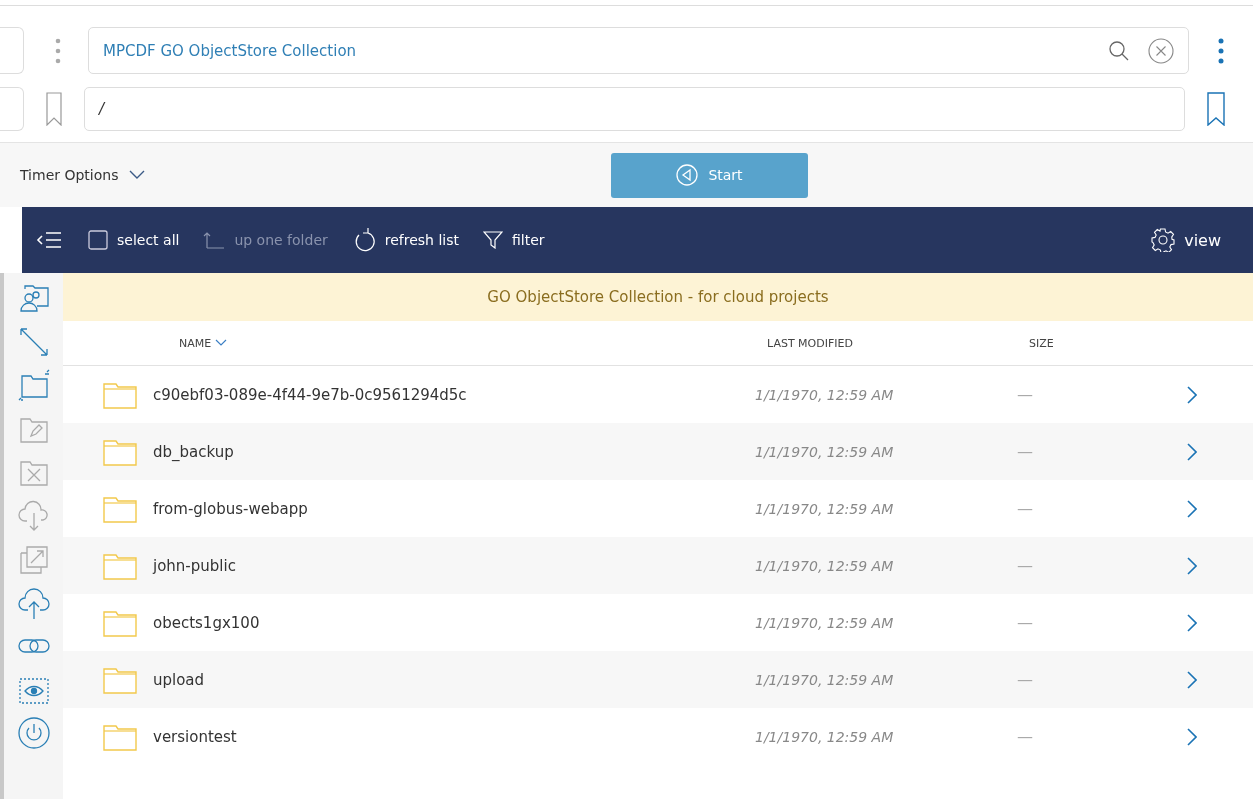  I want to click on folder-row: upload 1/1/1970, 12:59 AM —, so click(658, 679).